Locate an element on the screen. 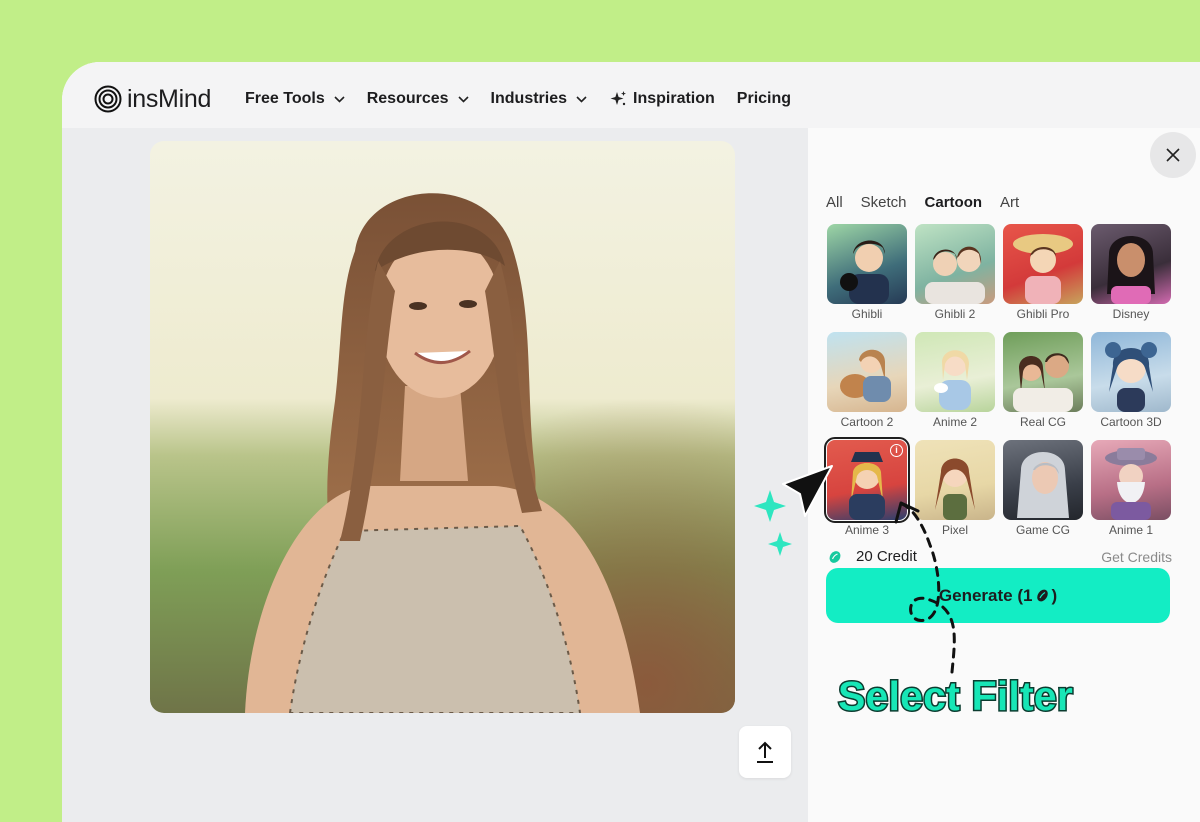 This screenshot has height=822, width=1200. cartoon-3d-thumbnail is located at coordinates (1131, 377).